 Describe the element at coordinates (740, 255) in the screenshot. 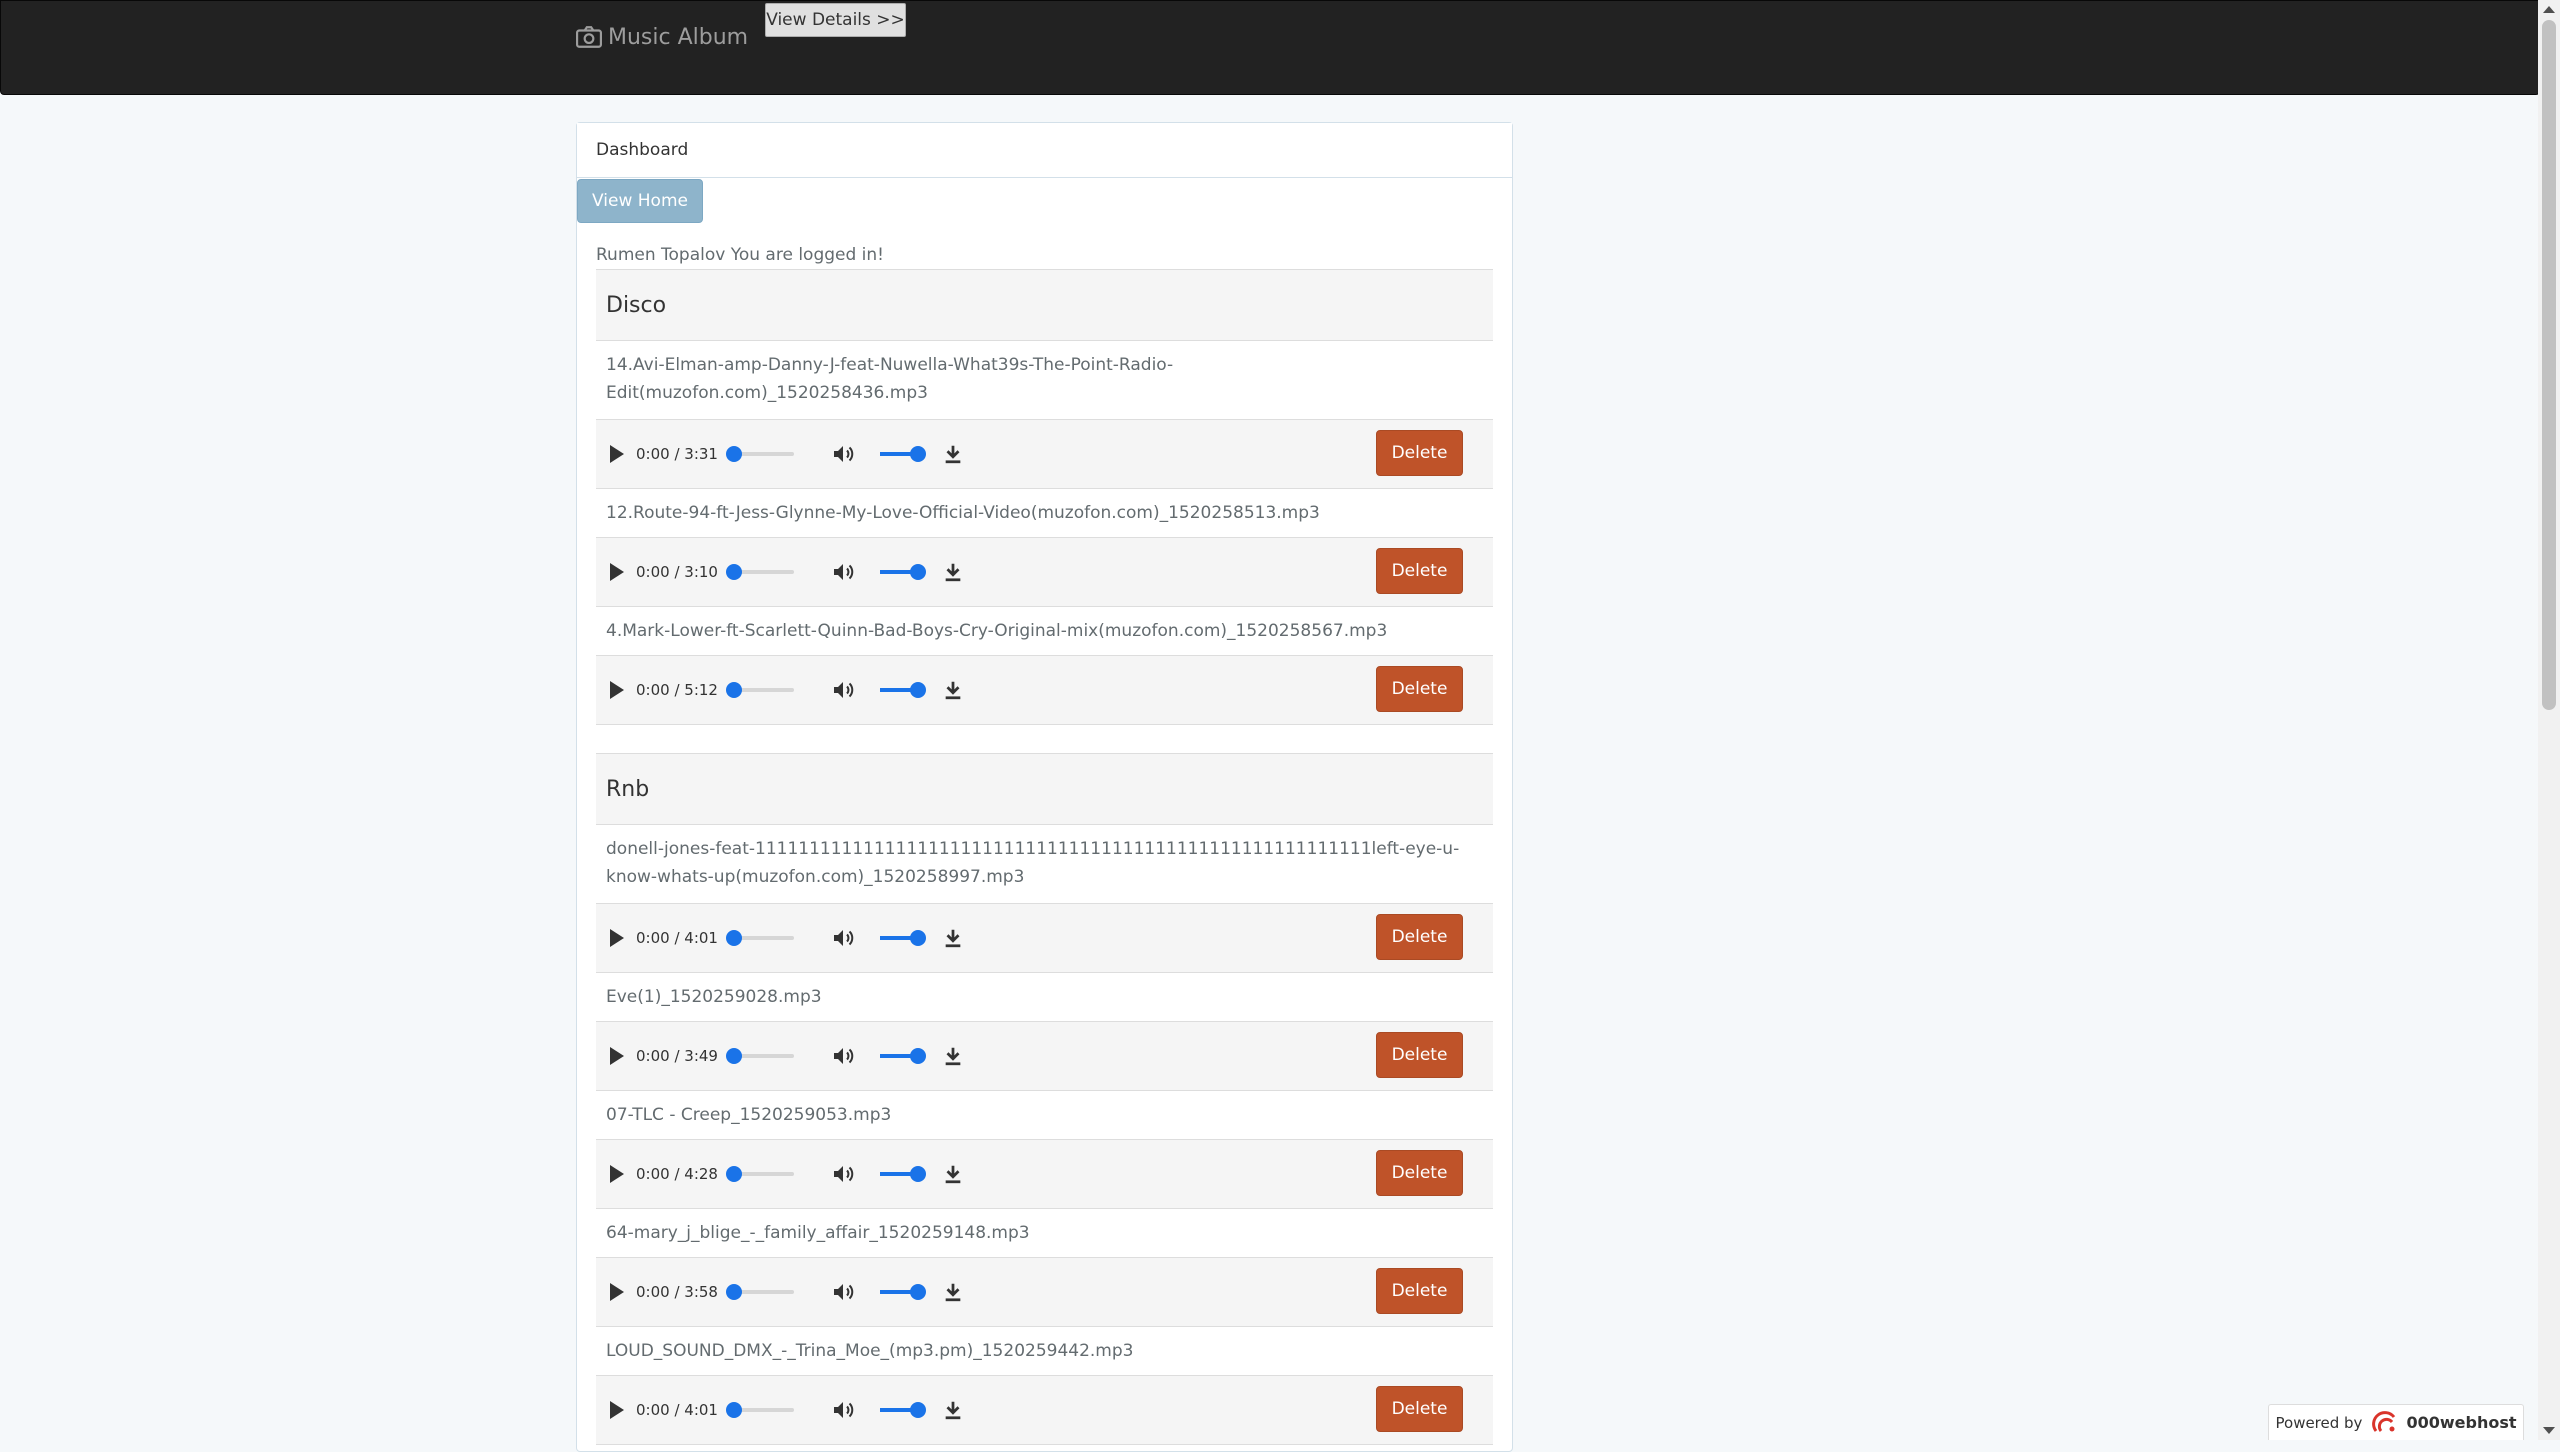

I see `logged-in-message: Rumen Topalov You are logged in!` at that location.